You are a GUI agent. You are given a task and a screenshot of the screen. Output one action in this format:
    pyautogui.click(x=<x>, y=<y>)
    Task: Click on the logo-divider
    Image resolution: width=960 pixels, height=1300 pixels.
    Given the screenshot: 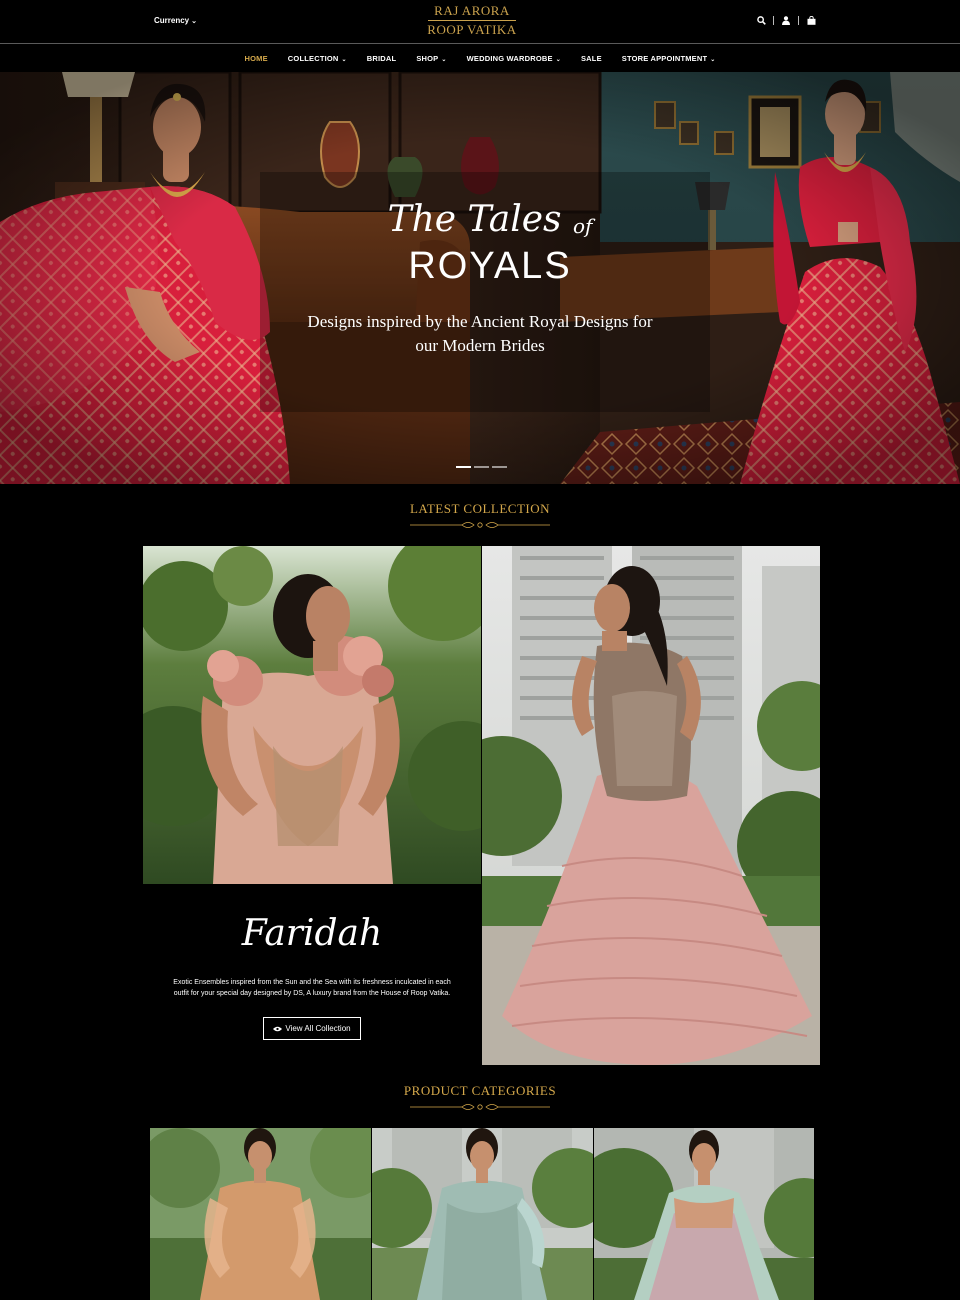 What is the action you would take?
    pyautogui.click(x=472, y=20)
    